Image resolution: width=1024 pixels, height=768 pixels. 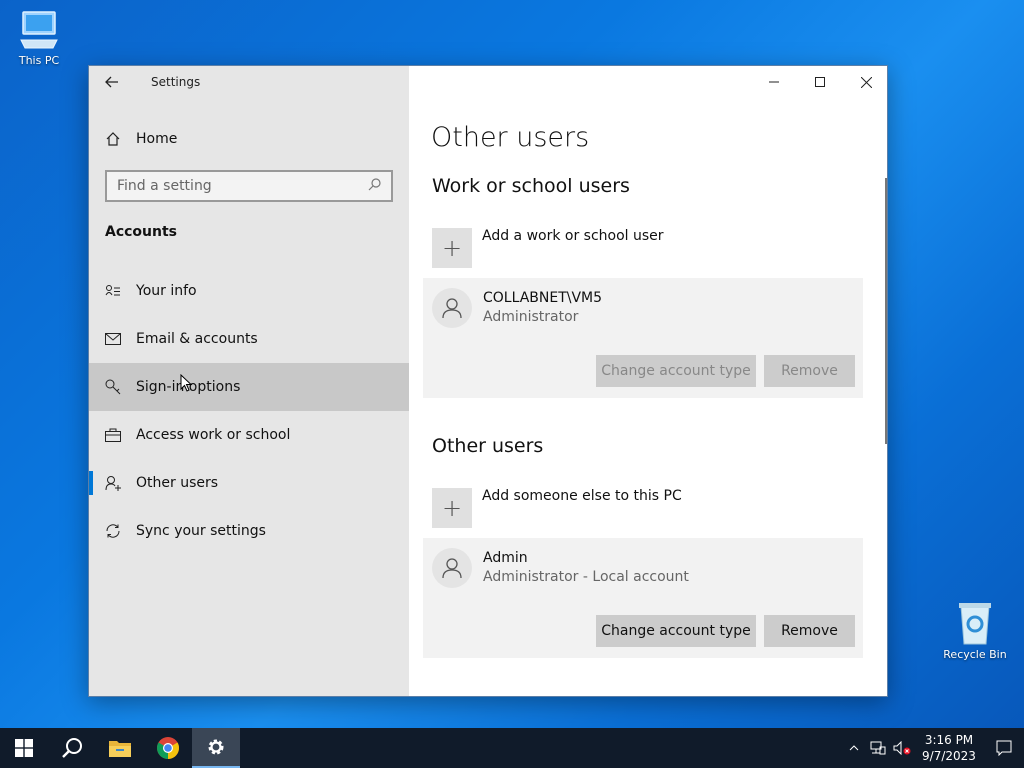 I want to click on computer-icon, so click(x=39, y=30).